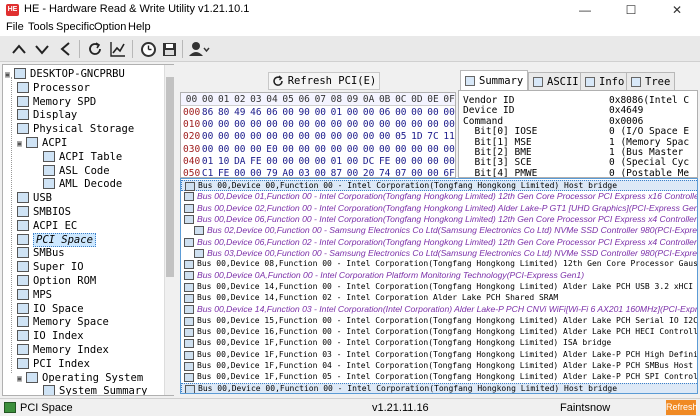 The image size is (700, 416). What do you see at coordinates (95, 389) in the screenshot?
I see `tree-node: System Summary` at bounding box center [95, 389].